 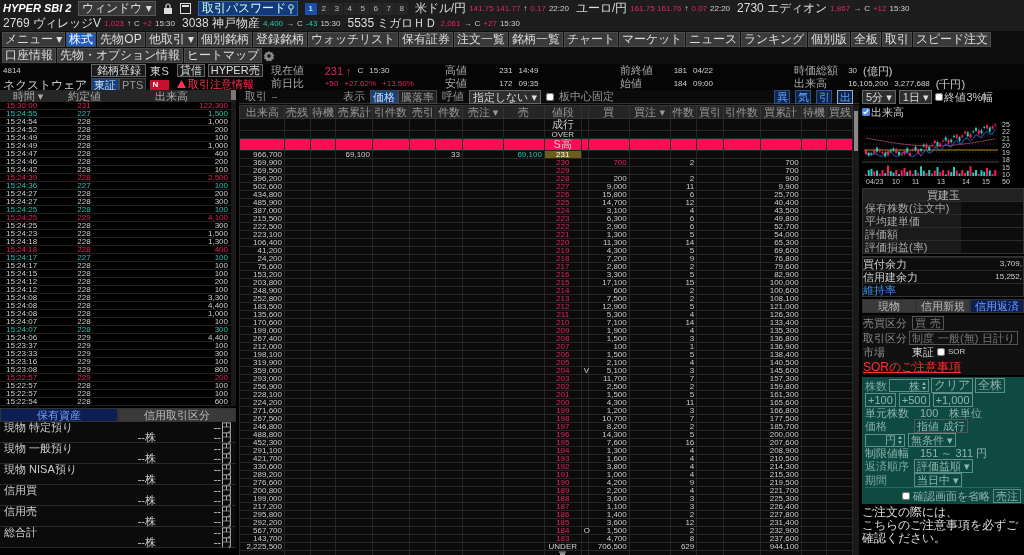 What do you see at coordinates (563, 354) in the screenshot?
I see `price-cell: 206` at bounding box center [563, 354].